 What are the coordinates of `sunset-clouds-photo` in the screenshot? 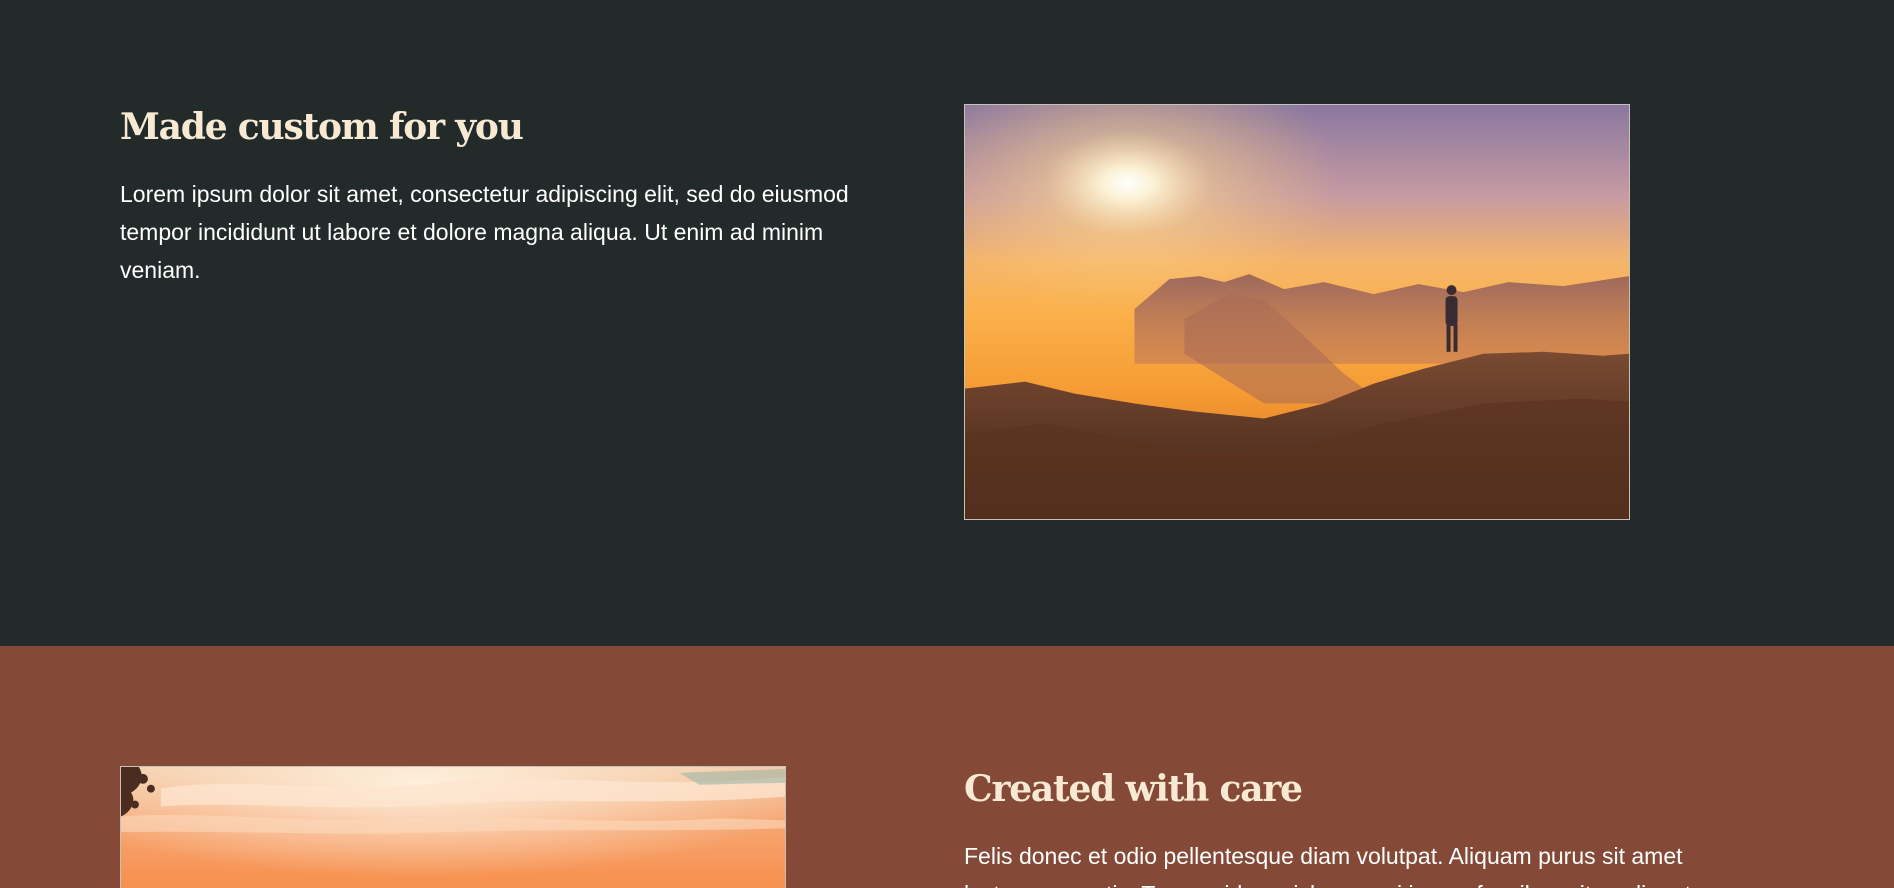 It's located at (453, 827).